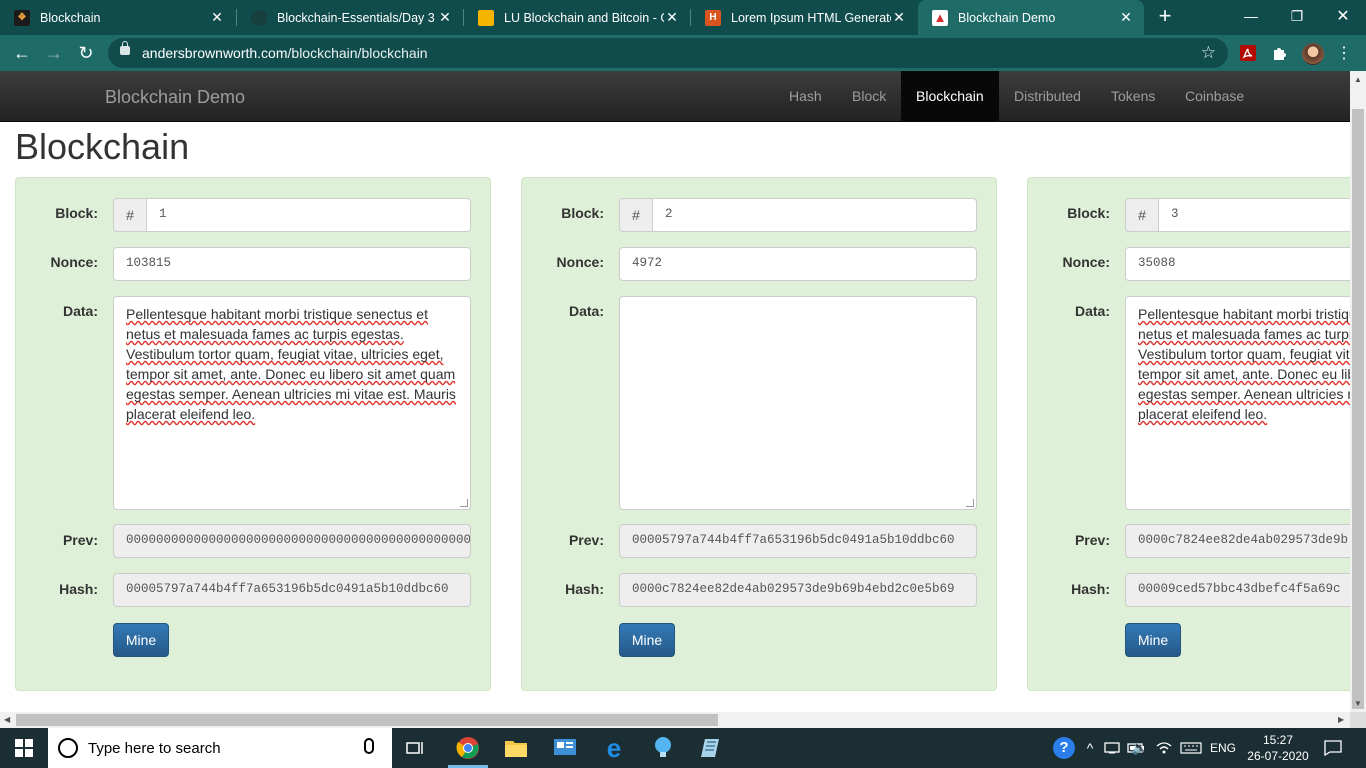  I want to click on url-path: /blockchain/blockchain, so click(357, 53).